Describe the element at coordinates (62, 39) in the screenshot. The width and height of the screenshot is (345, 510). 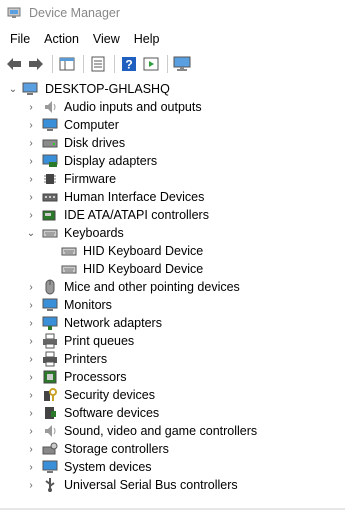
I see `menu-action: Action` at that location.